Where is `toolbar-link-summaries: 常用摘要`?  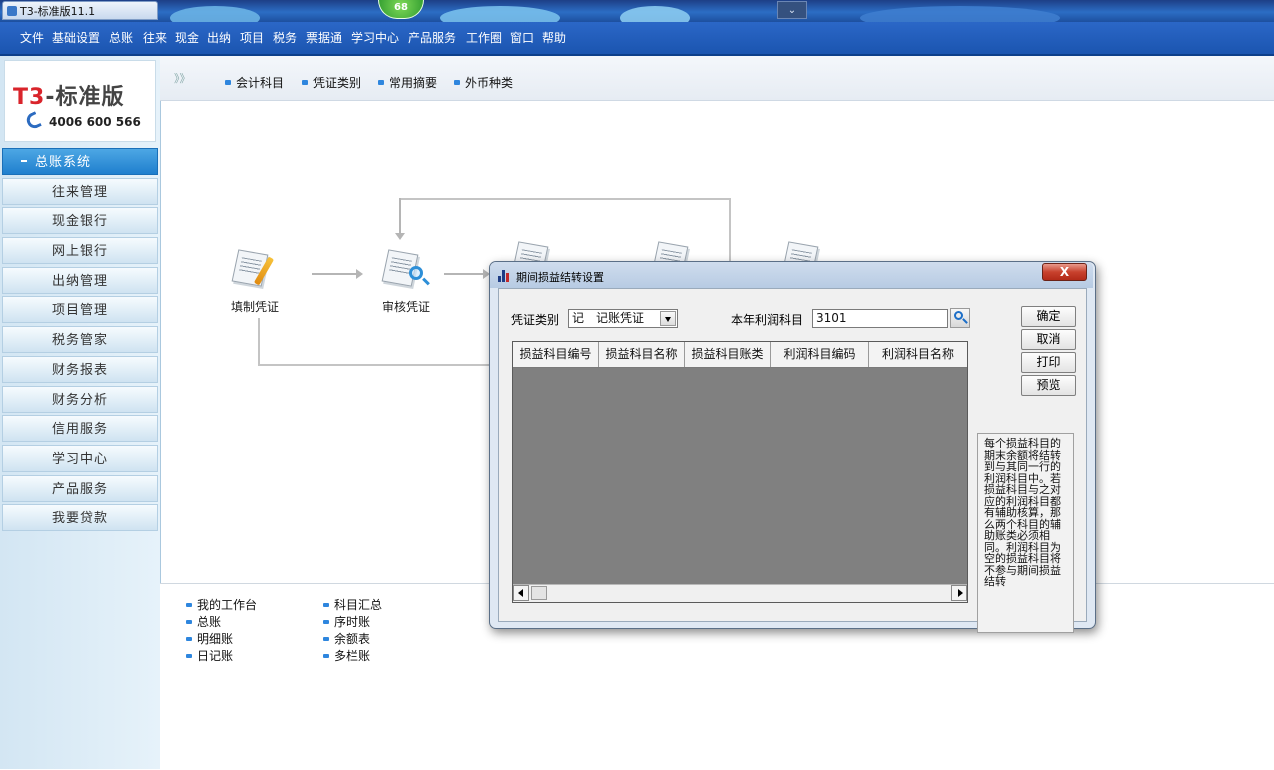 toolbar-link-summaries: 常用摘要 is located at coordinates (407, 82).